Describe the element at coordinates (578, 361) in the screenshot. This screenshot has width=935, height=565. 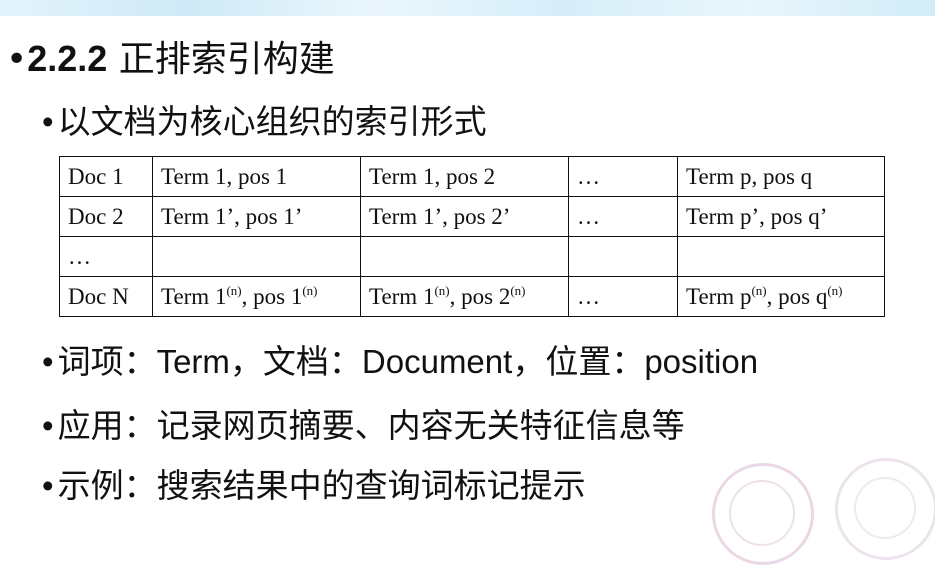
I see `terms-sep-position: ，位置：` at that location.